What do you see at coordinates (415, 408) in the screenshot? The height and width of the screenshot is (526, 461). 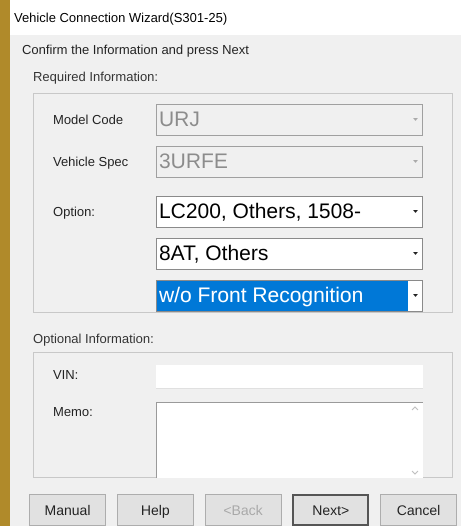 I see `scroll-up-icon` at bounding box center [415, 408].